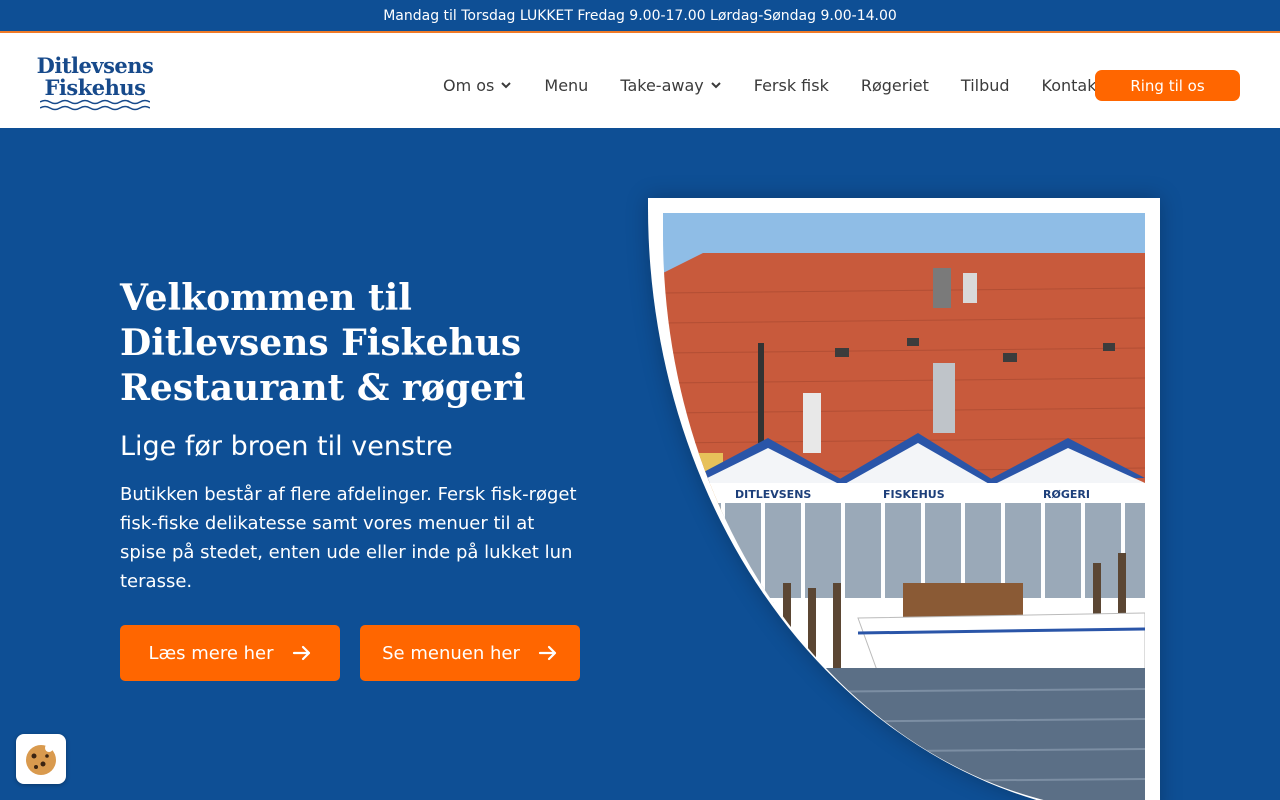  I want to click on hero-title-line3: Restaurant & røgeri, so click(323, 388).